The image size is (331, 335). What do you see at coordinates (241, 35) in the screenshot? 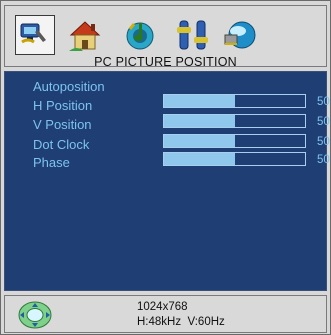
I see `source-icon` at bounding box center [241, 35].